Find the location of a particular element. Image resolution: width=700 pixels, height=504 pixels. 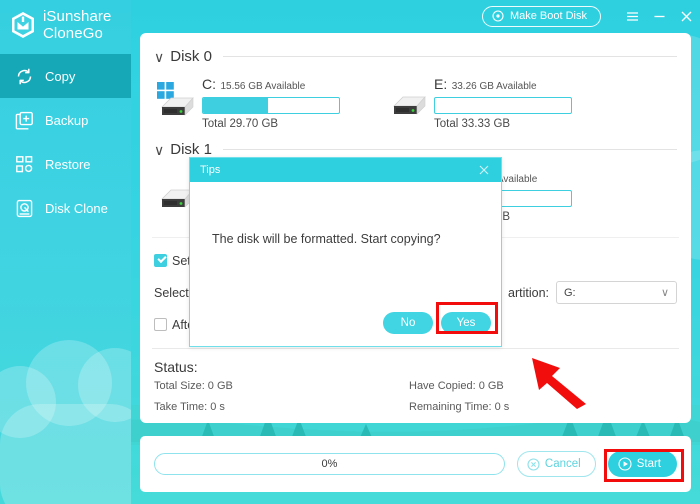

bottom-action-bar: 0% Cancel Start is located at coordinates (415, 464).